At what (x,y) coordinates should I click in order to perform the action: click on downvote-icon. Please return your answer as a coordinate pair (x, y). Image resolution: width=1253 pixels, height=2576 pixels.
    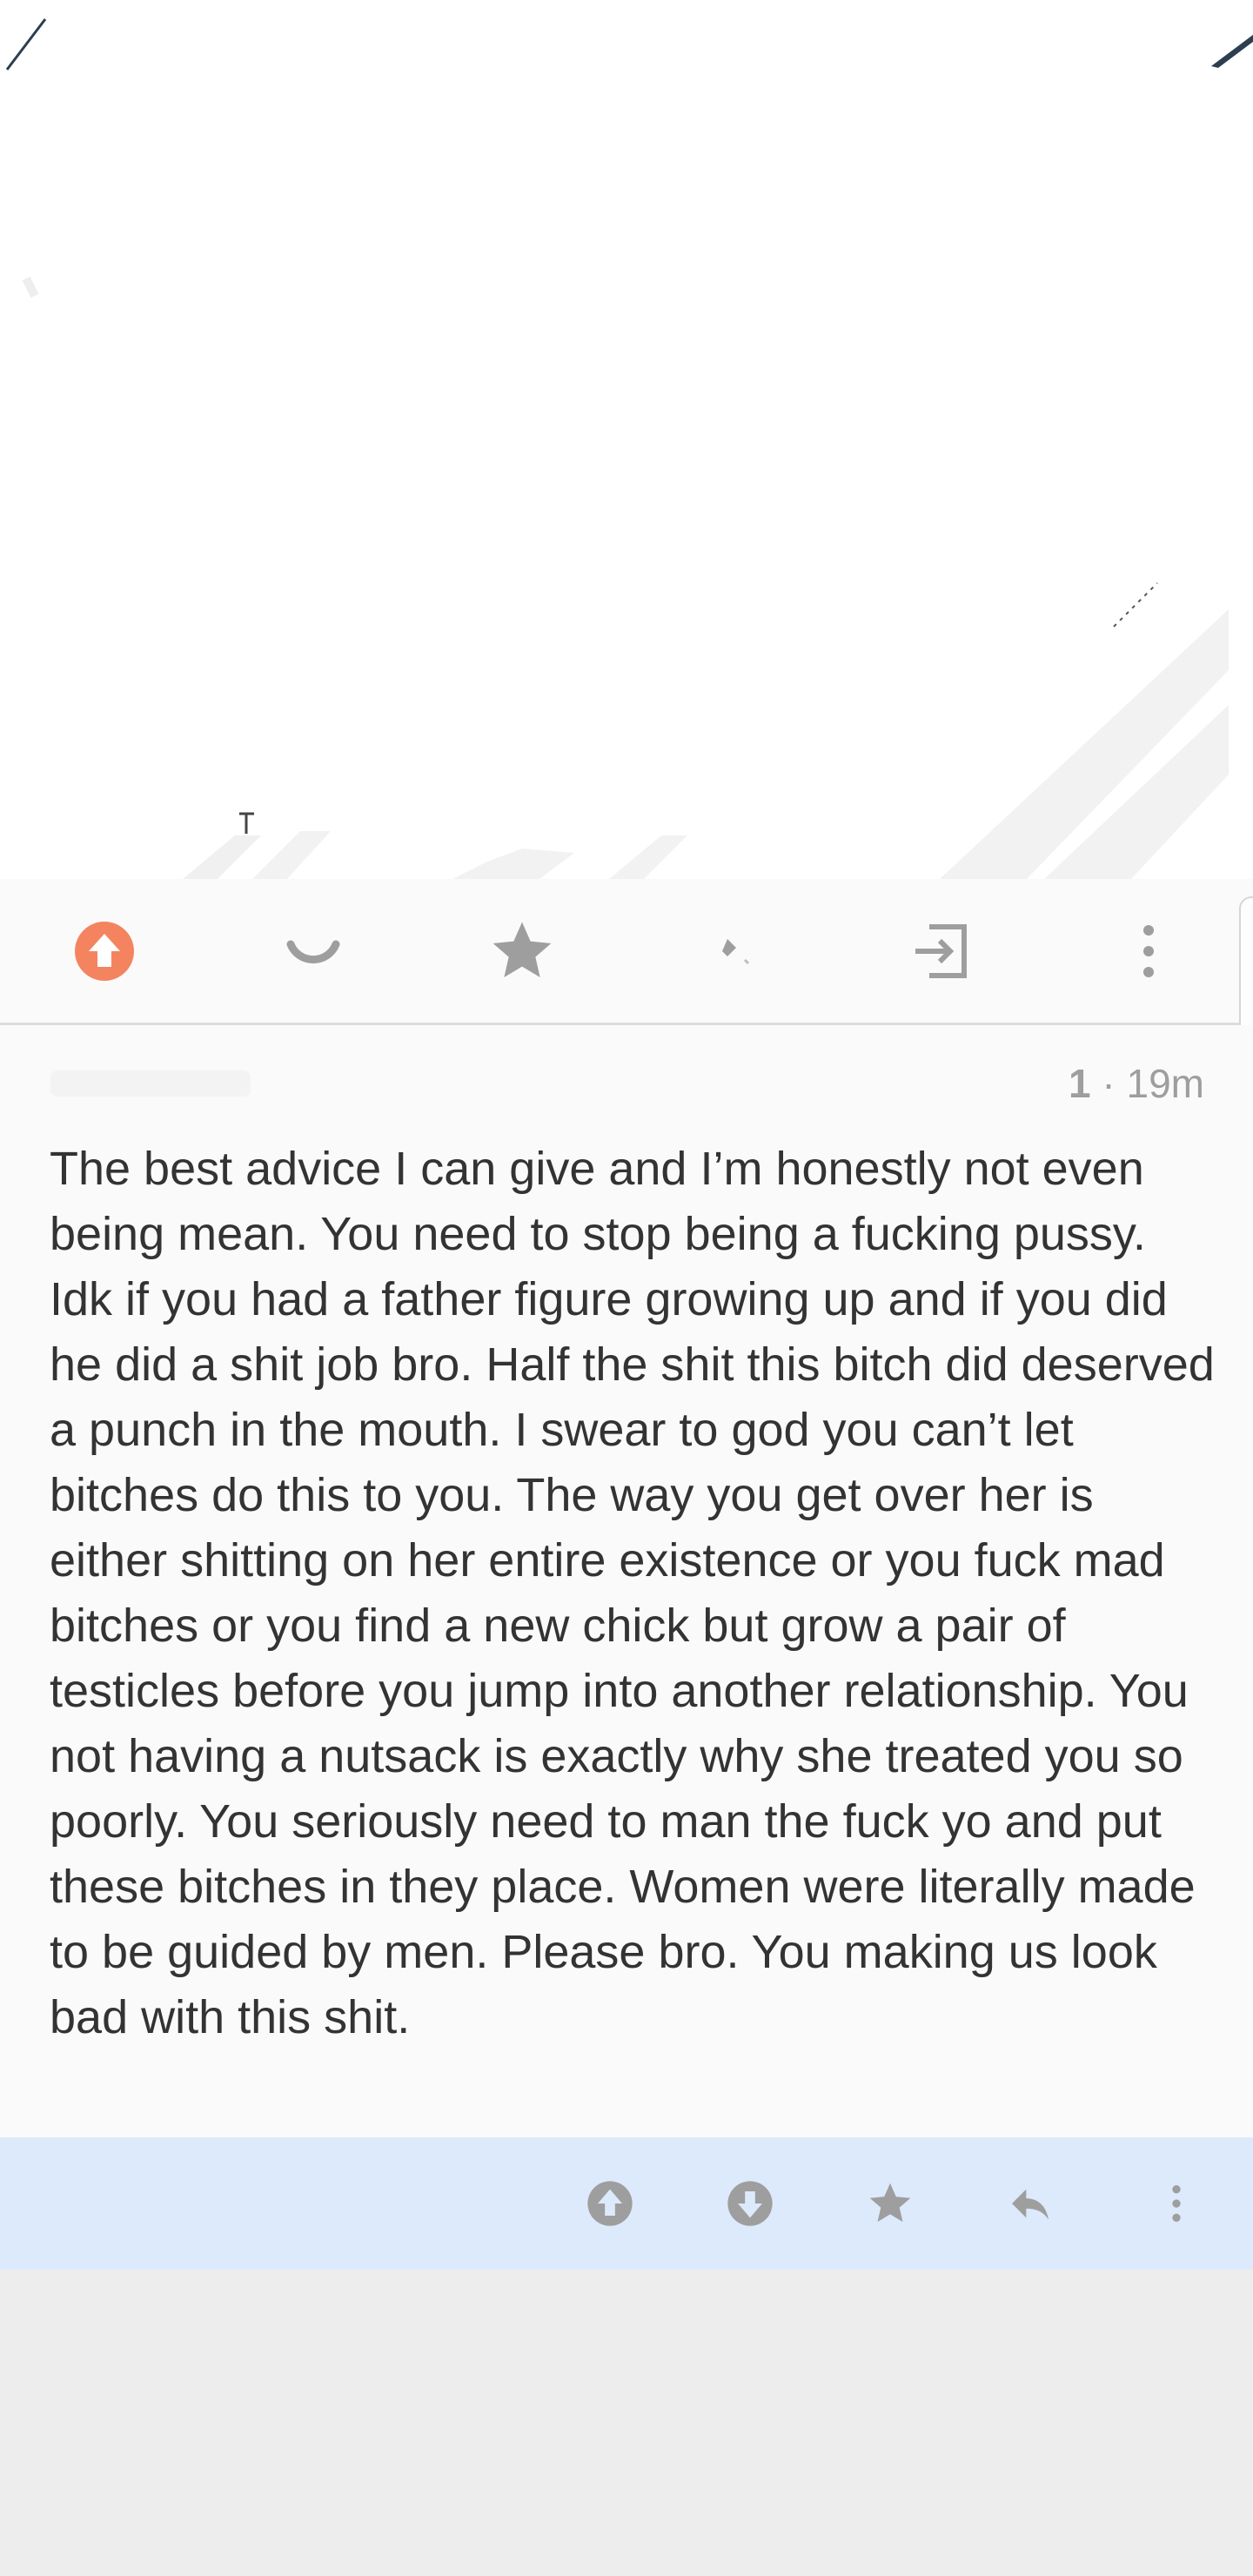
    Looking at the image, I should click on (313, 952).